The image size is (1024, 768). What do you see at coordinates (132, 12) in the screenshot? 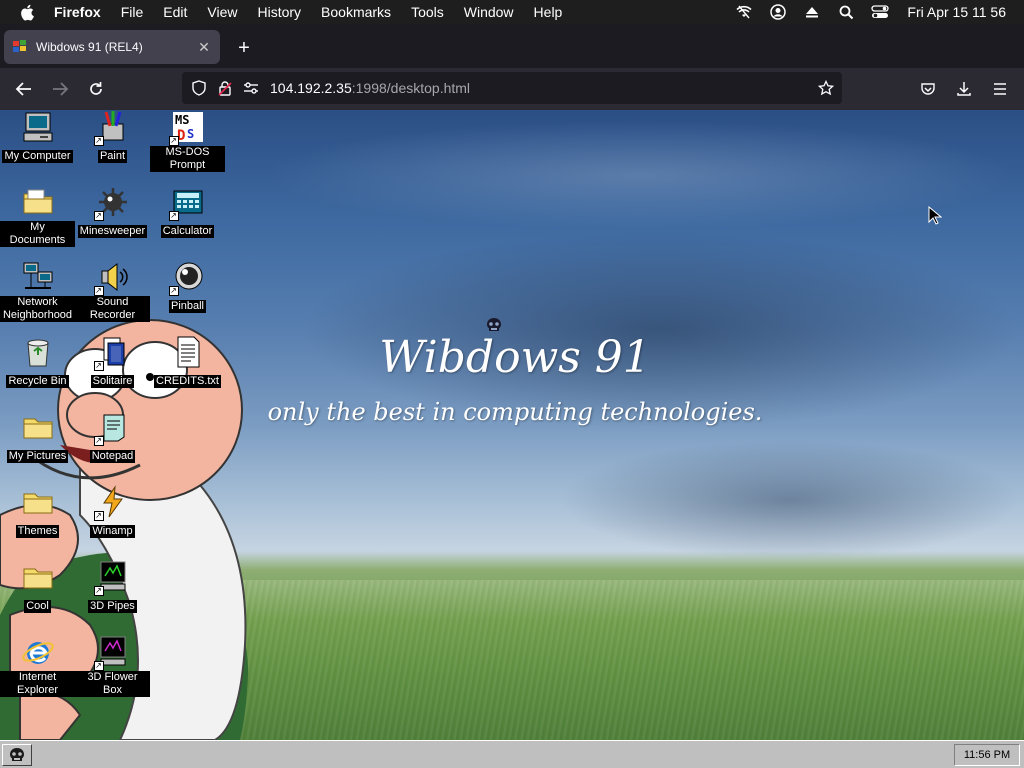
I see `menu-file: File` at bounding box center [132, 12].